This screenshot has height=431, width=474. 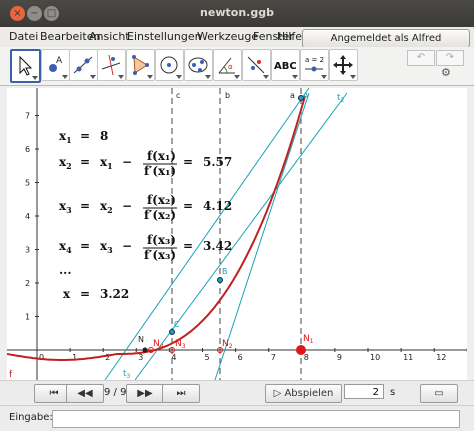 I want to click on move-tool-button, so click(x=25, y=66).